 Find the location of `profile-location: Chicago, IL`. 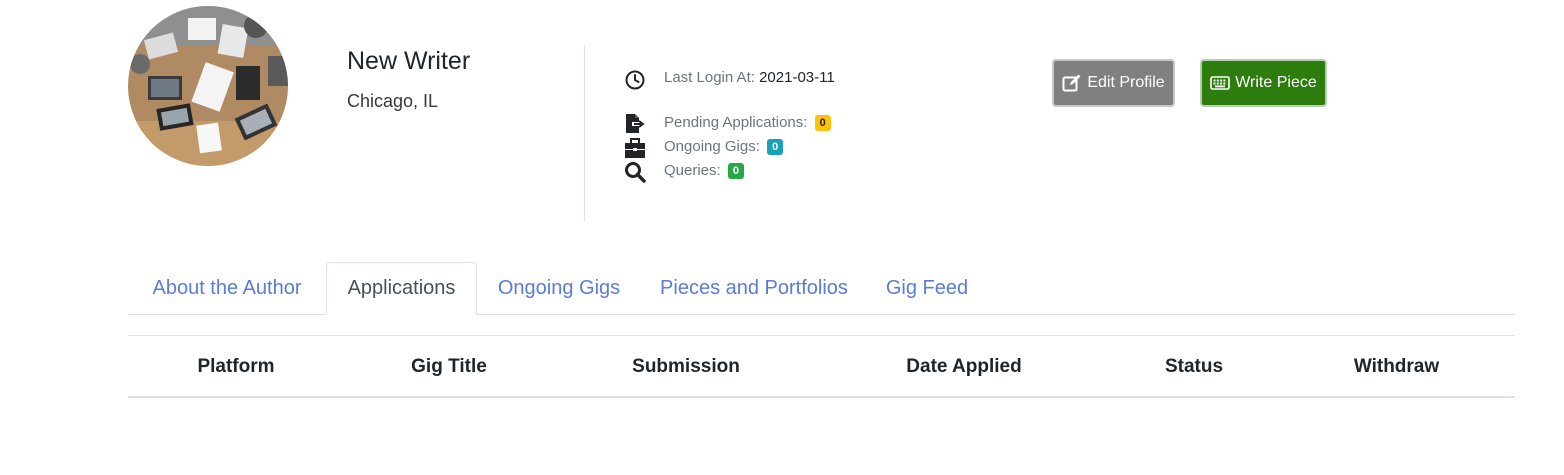

profile-location: Chicago, IL is located at coordinates (393, 101).